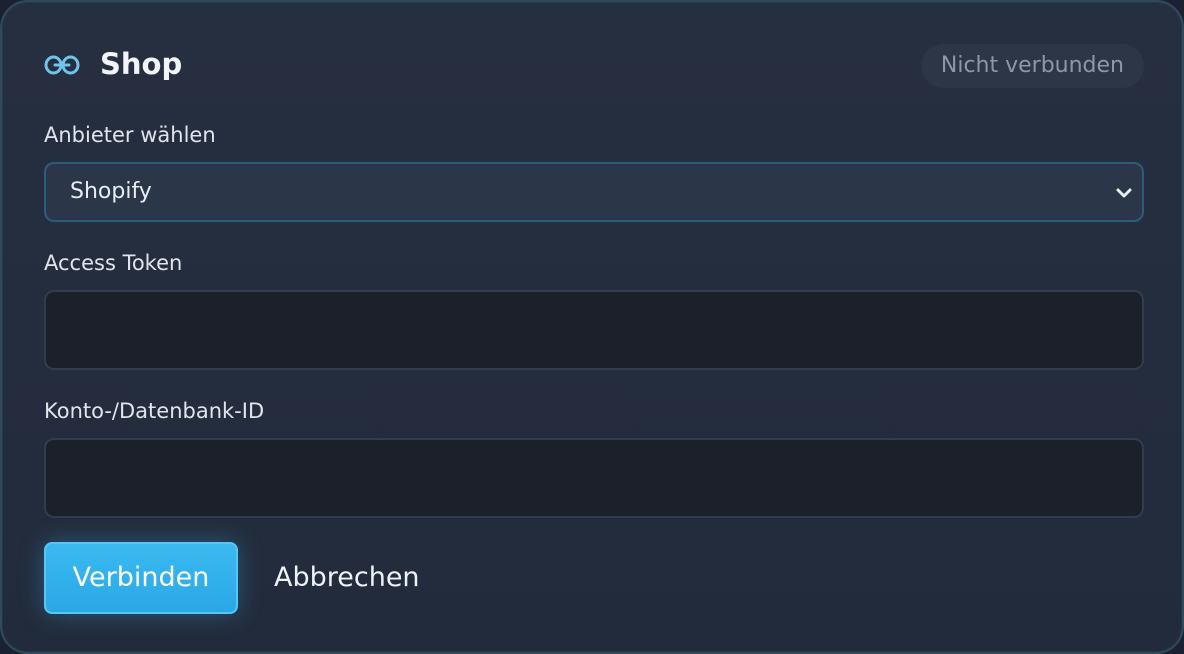  I want to click on chevron-down-icon, so click(1124, 193).